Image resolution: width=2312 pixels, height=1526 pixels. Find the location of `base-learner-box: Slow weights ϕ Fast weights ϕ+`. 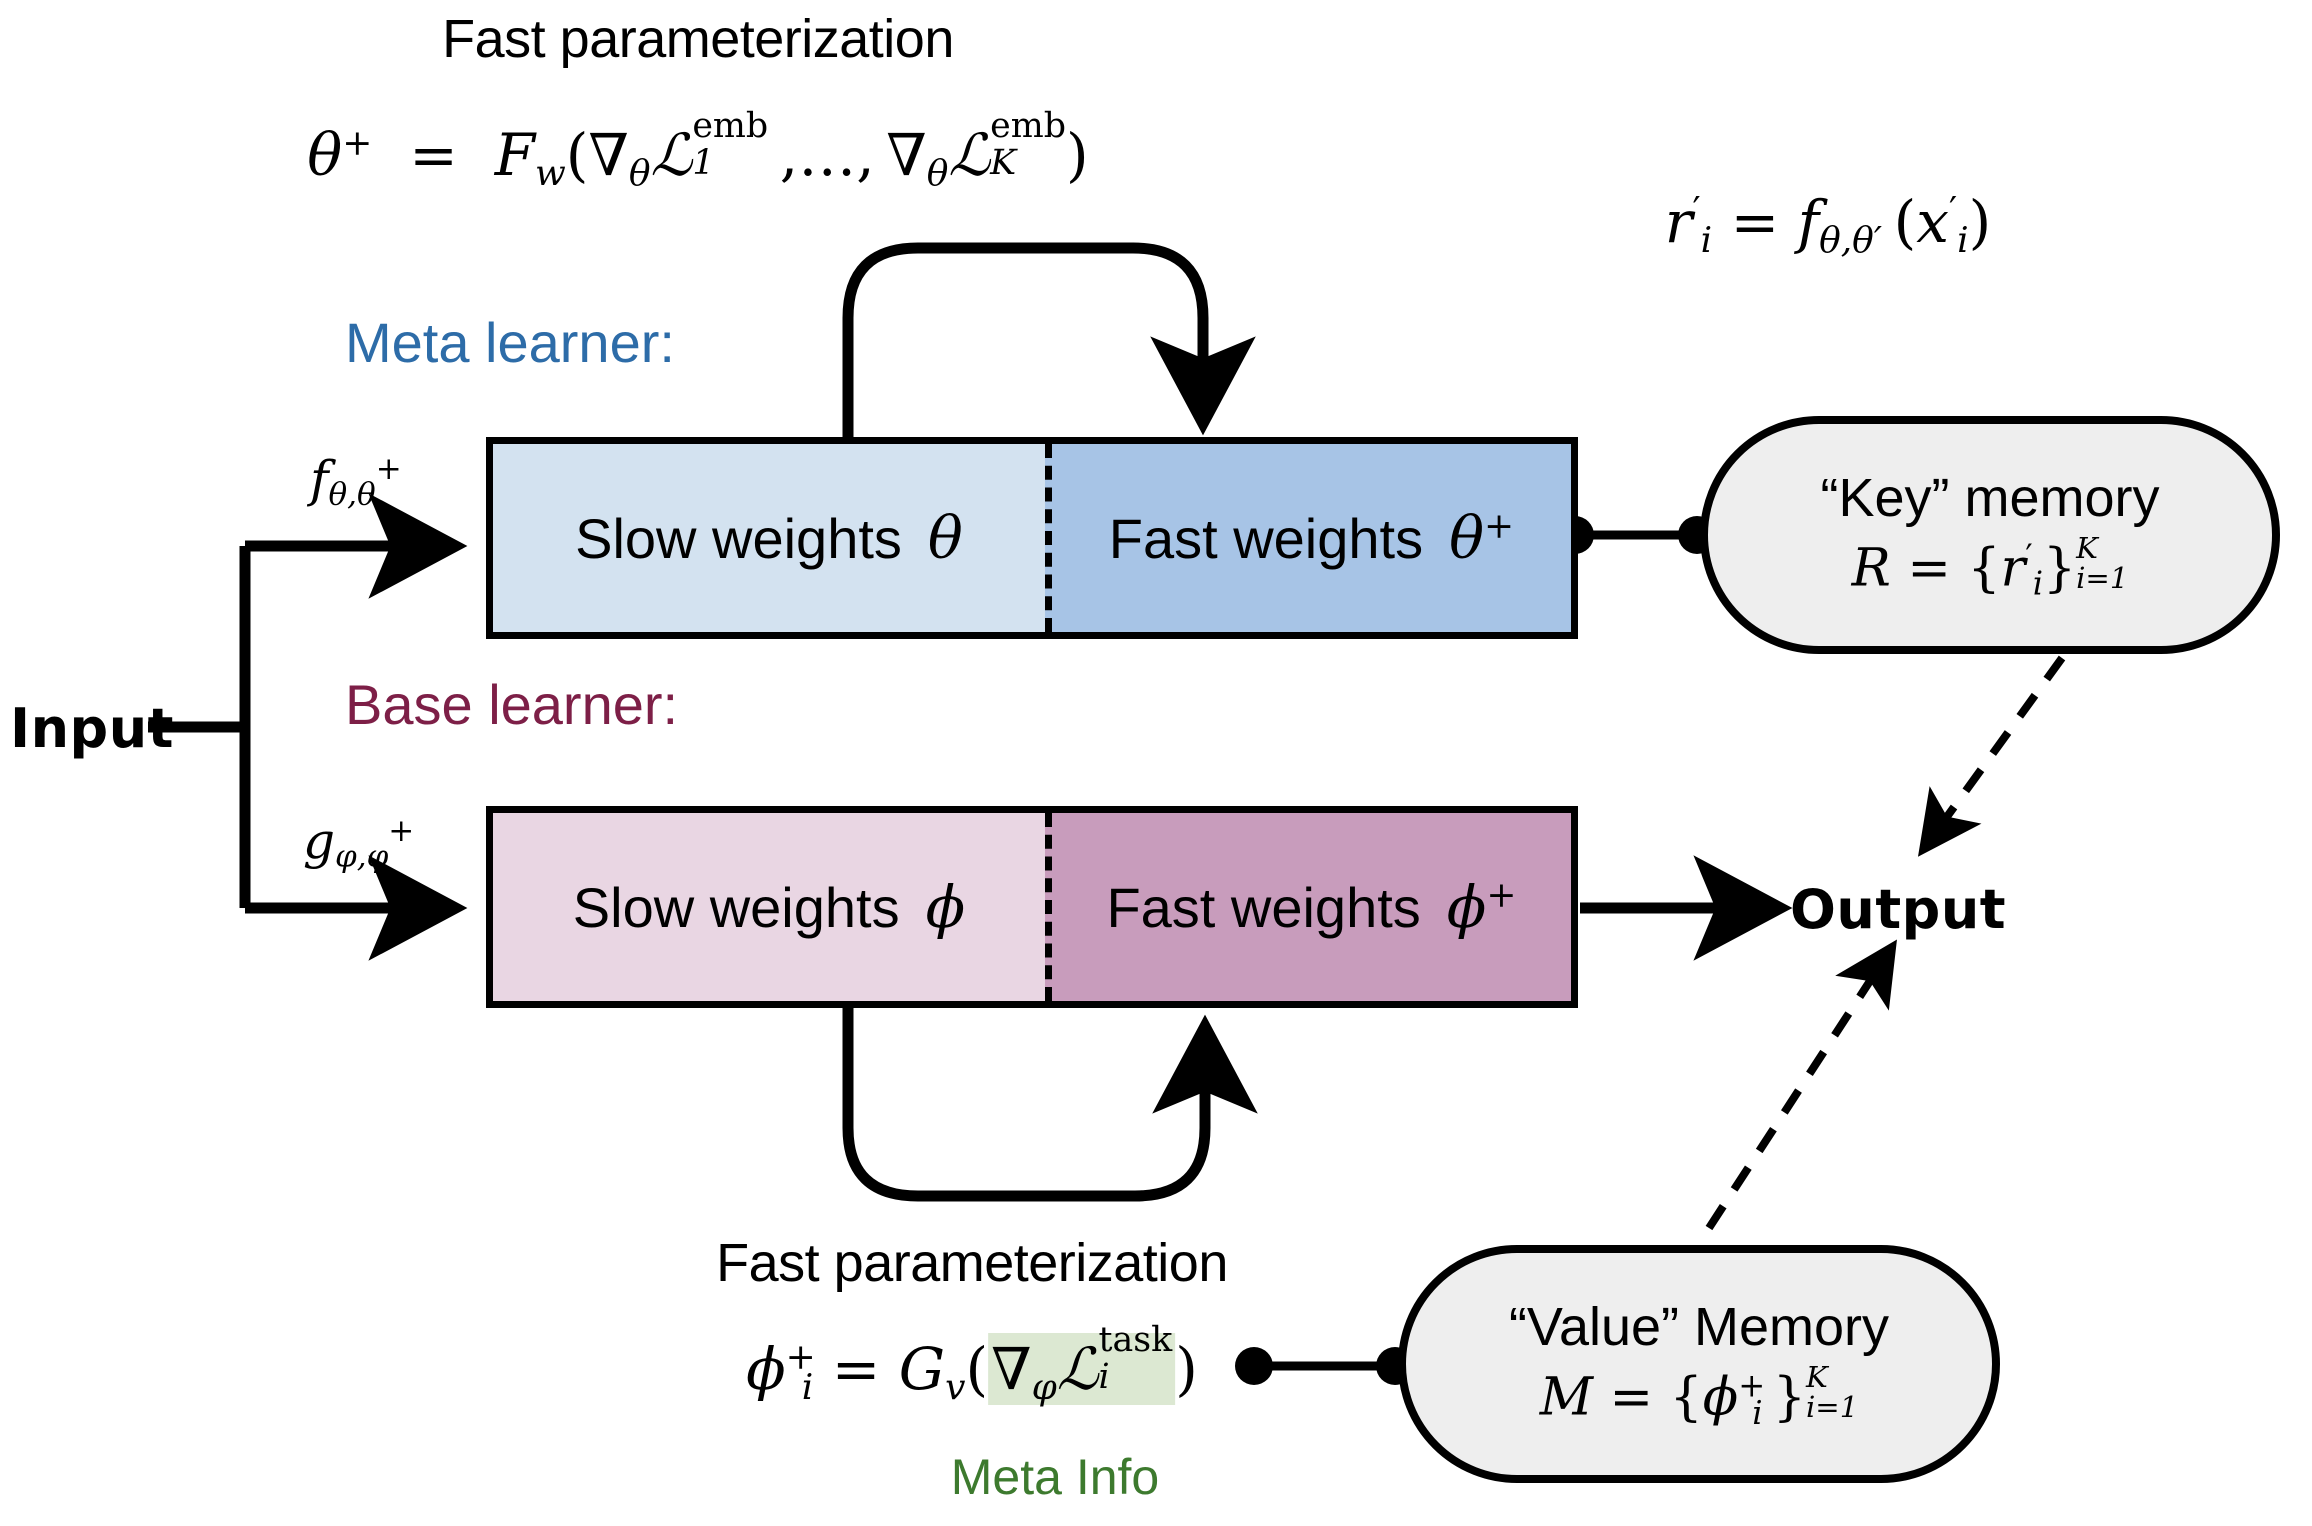

base-learner-box: Slow weights ϕ Fast weights ϕ+ is located at coordinates (1032, 907).